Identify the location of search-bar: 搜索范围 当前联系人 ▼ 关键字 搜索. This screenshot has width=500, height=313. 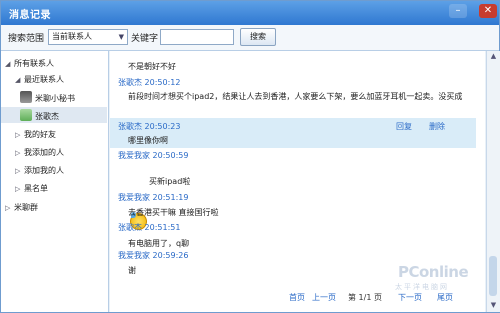
(250, 38).